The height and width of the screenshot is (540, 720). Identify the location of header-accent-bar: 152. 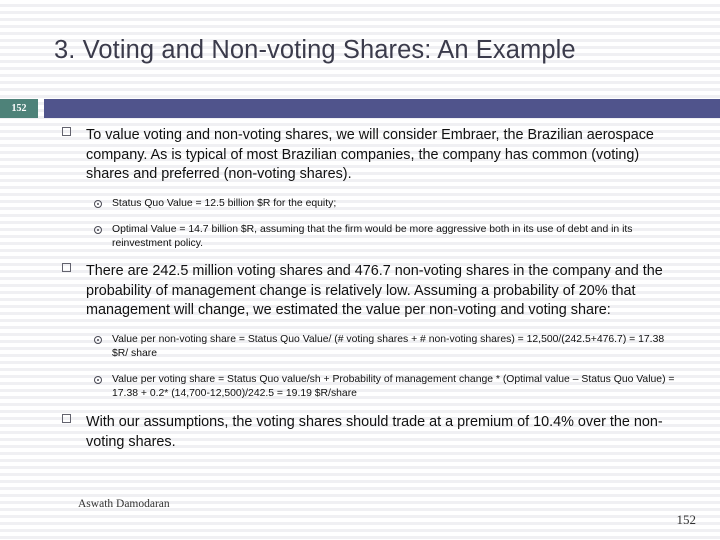
(360, 108).